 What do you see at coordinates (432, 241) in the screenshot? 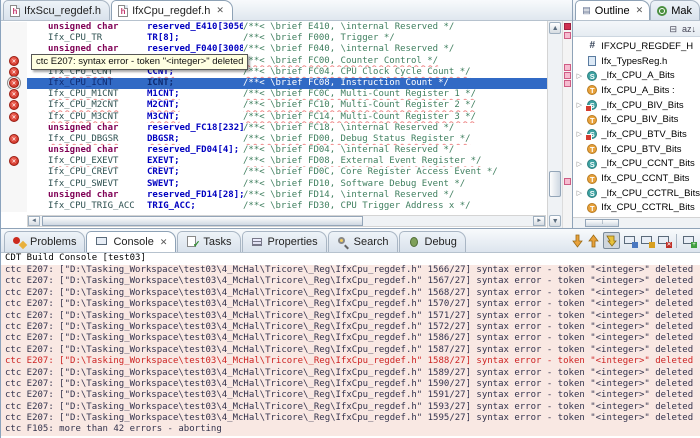
I see `view-tab-debug: Debug` at bounding box center [432, 241].